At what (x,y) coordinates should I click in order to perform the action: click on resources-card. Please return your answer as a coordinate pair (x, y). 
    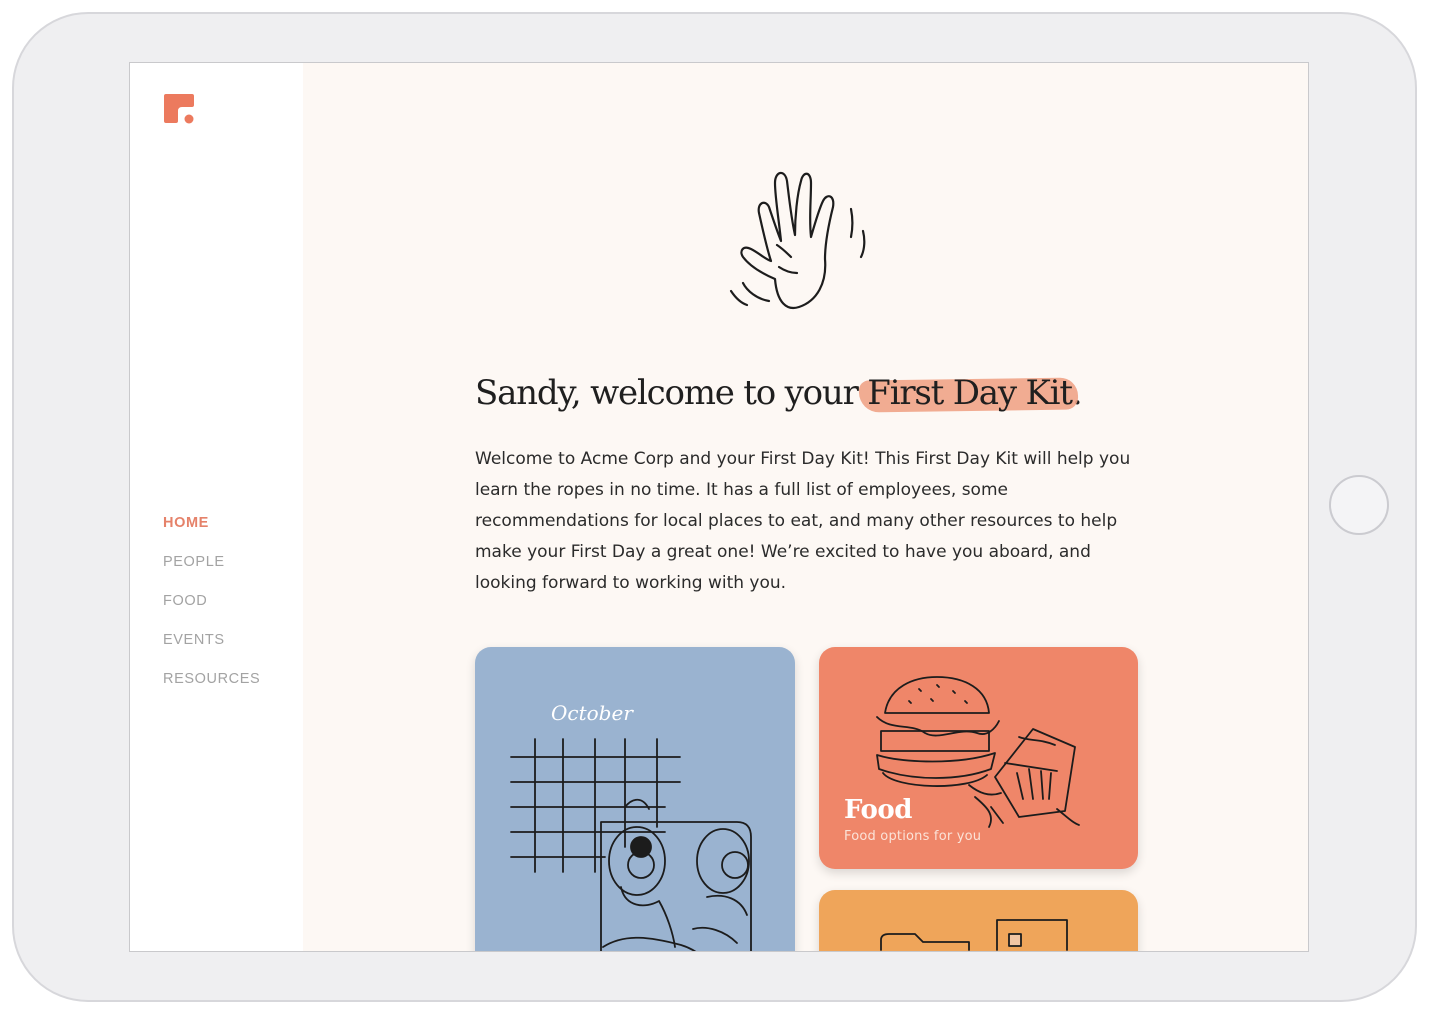
    Looking at the image, I should click on (978, 920).